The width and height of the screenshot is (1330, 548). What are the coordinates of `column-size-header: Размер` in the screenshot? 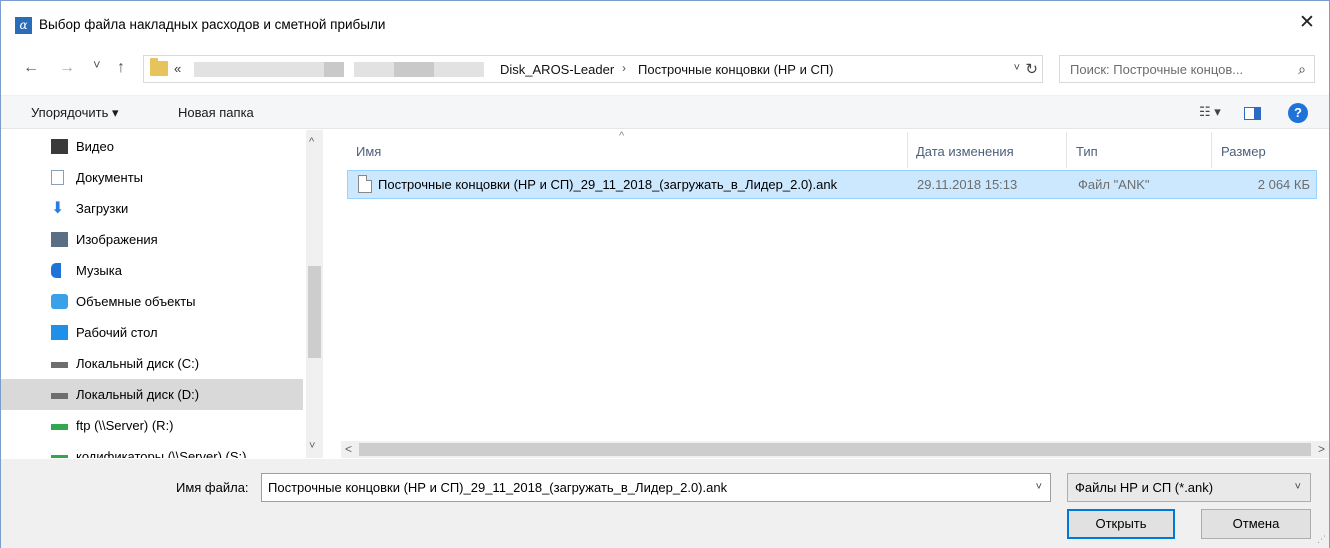 It's located at (1243, 151).